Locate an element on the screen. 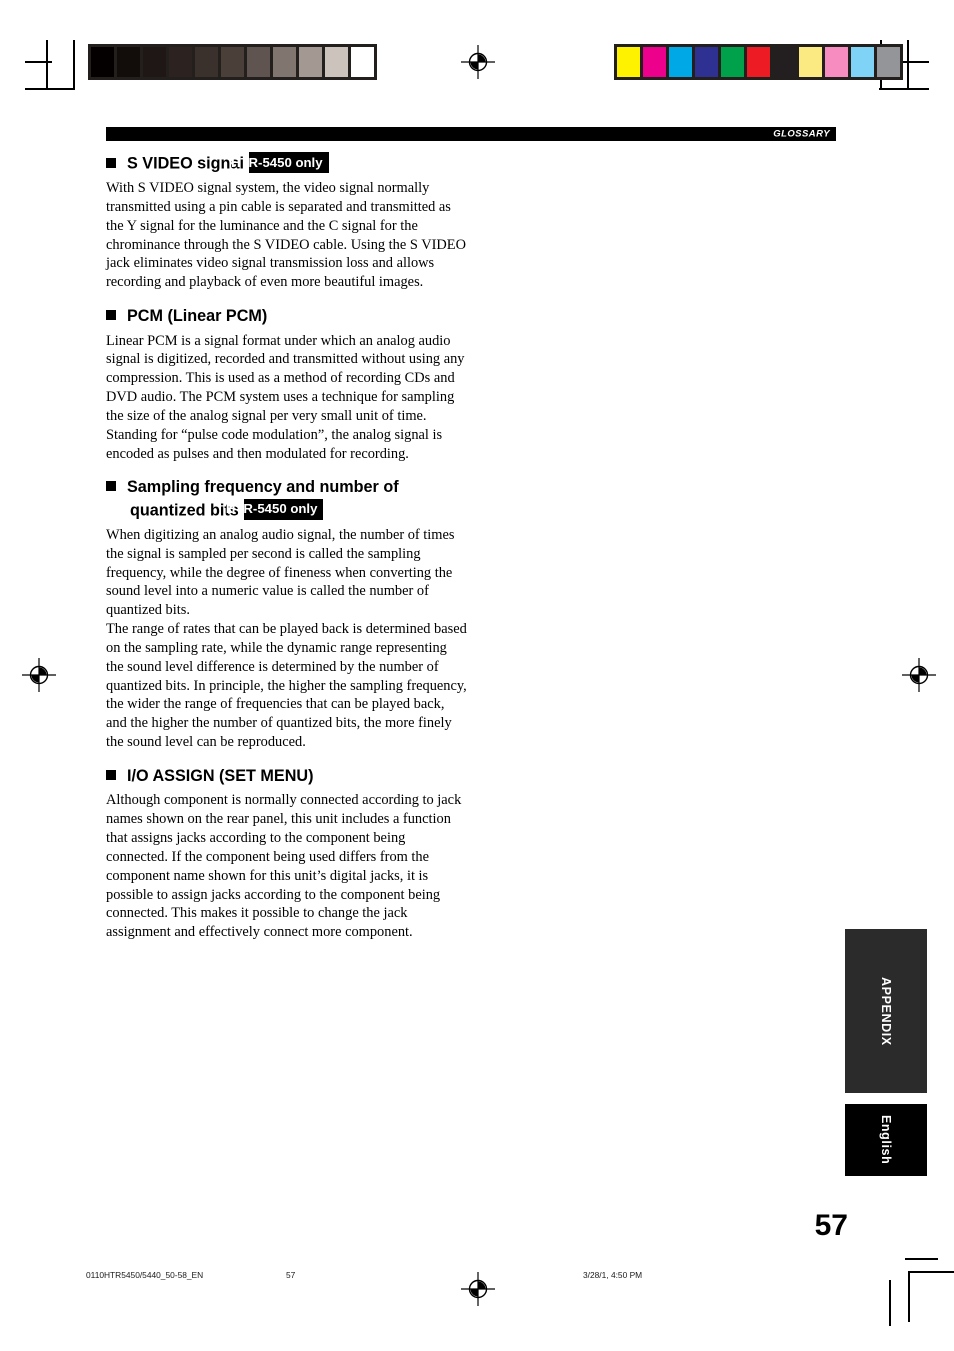 The width and height of the screenshot is (954, 1351). registration-mark-right is located at coordinates (919, 675).